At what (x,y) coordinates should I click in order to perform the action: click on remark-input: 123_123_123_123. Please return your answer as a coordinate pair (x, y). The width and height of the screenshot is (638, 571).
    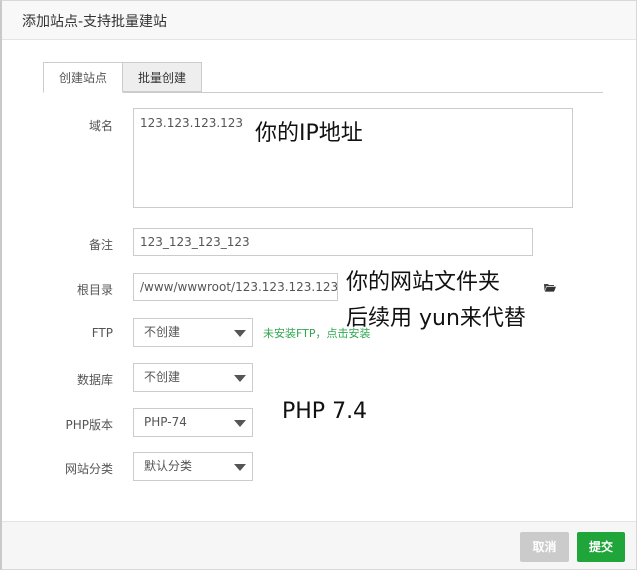
    Looking at the image, I should click on (333, 242).